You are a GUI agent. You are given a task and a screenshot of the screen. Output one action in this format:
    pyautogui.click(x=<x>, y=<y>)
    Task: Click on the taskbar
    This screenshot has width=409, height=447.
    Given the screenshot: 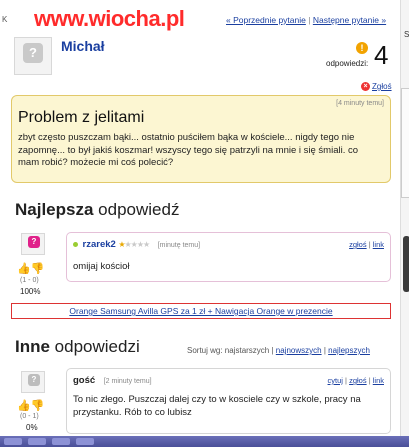 What is the action you would take?
    pyautogui.click(x=204, y=441)
    